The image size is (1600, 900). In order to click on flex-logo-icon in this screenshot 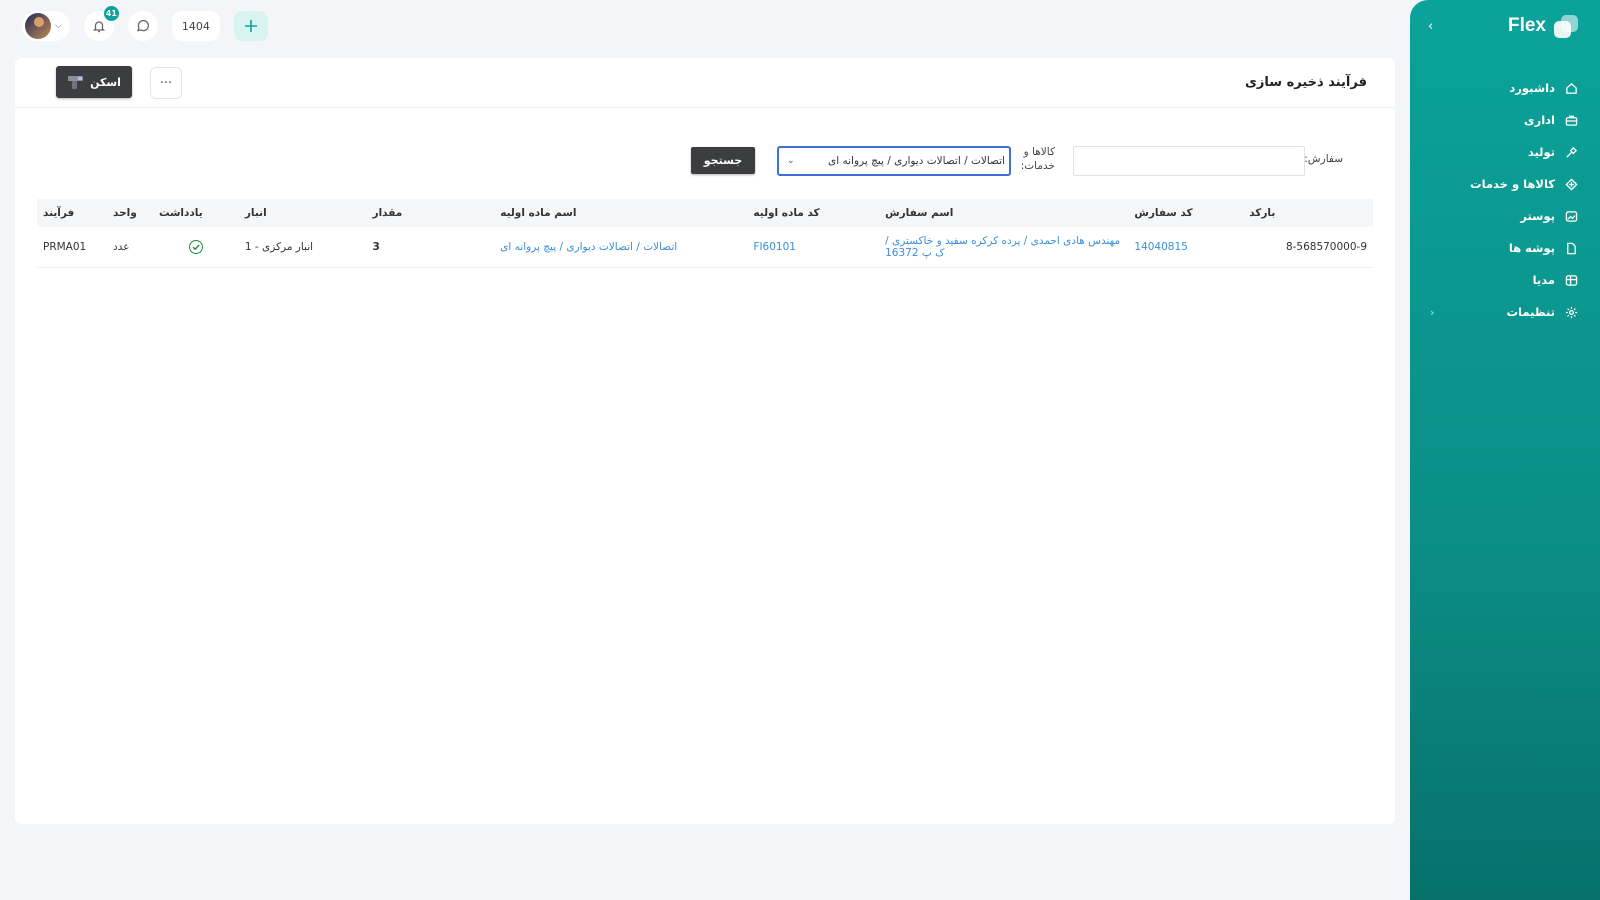, I will do `click(1566, 26)`.